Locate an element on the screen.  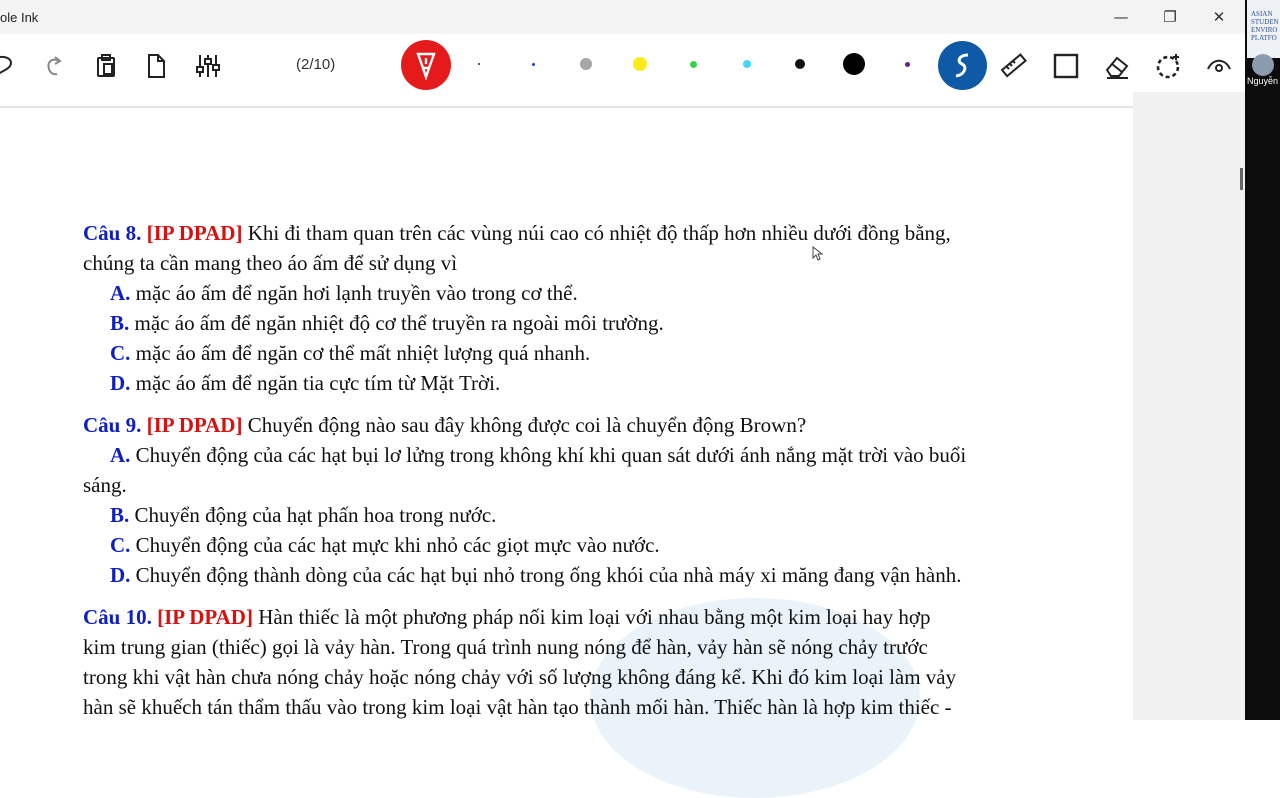
participant-video: ASIAN STUDEN ENVIRO PLATFO is located at coordinates (1263, 29).